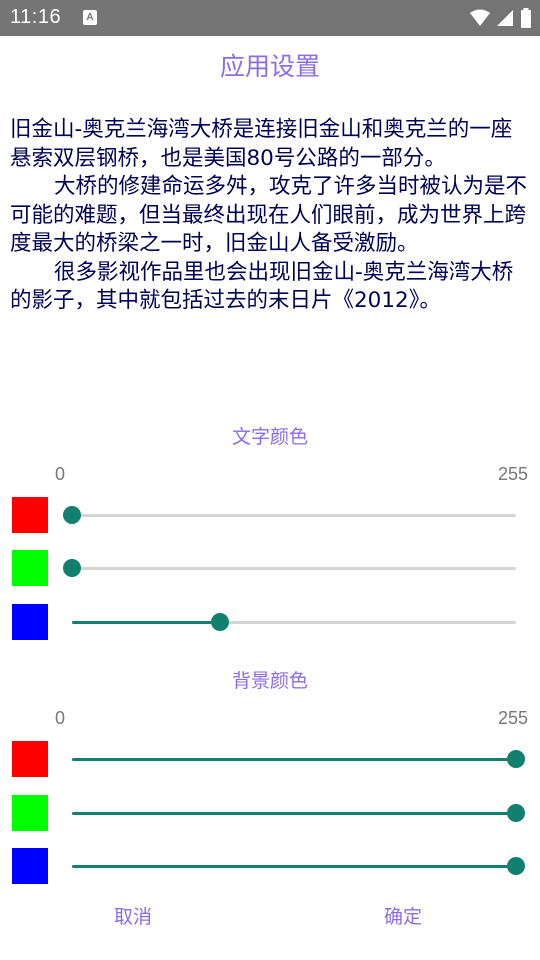  I want to click on wifi-icon, so click(480, 17).